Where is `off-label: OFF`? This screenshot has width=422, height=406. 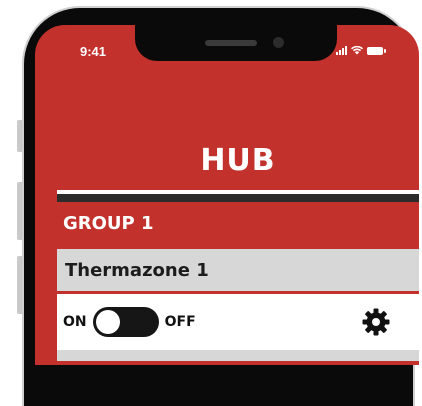 off-label: OFF is located at coordinates (180, 322).